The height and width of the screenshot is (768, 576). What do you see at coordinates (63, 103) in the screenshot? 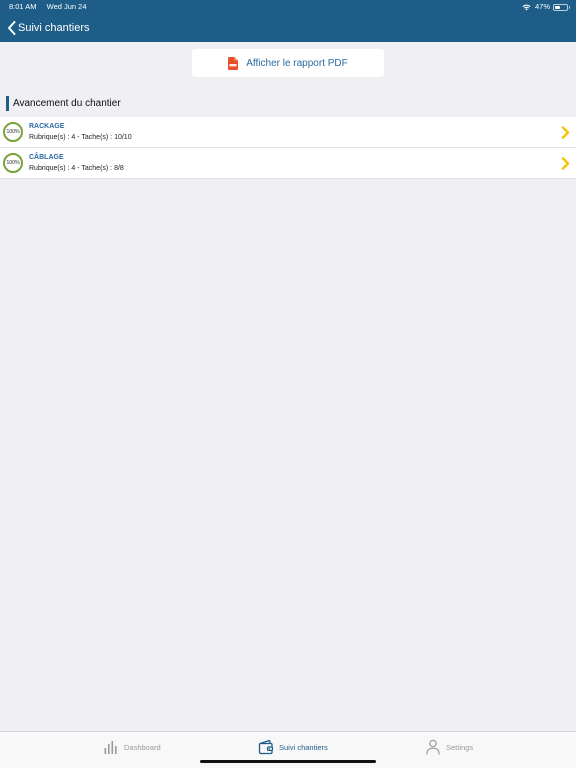
I see `section-title: Avancement du chantier` at bounding box center [63, 103].